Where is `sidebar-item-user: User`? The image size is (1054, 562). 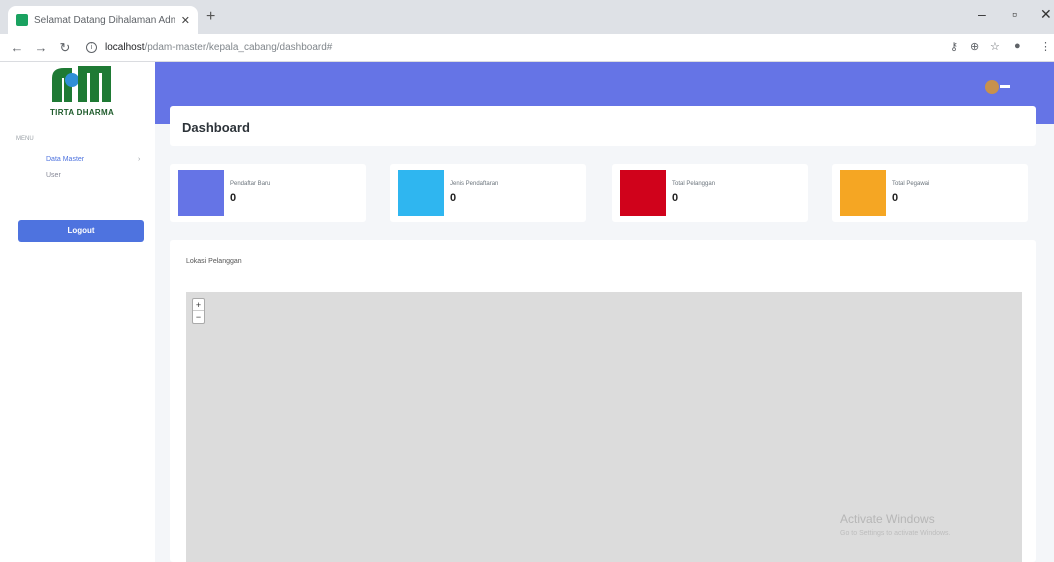
sidebar-item-user: User is located at coordinates (53, 175).